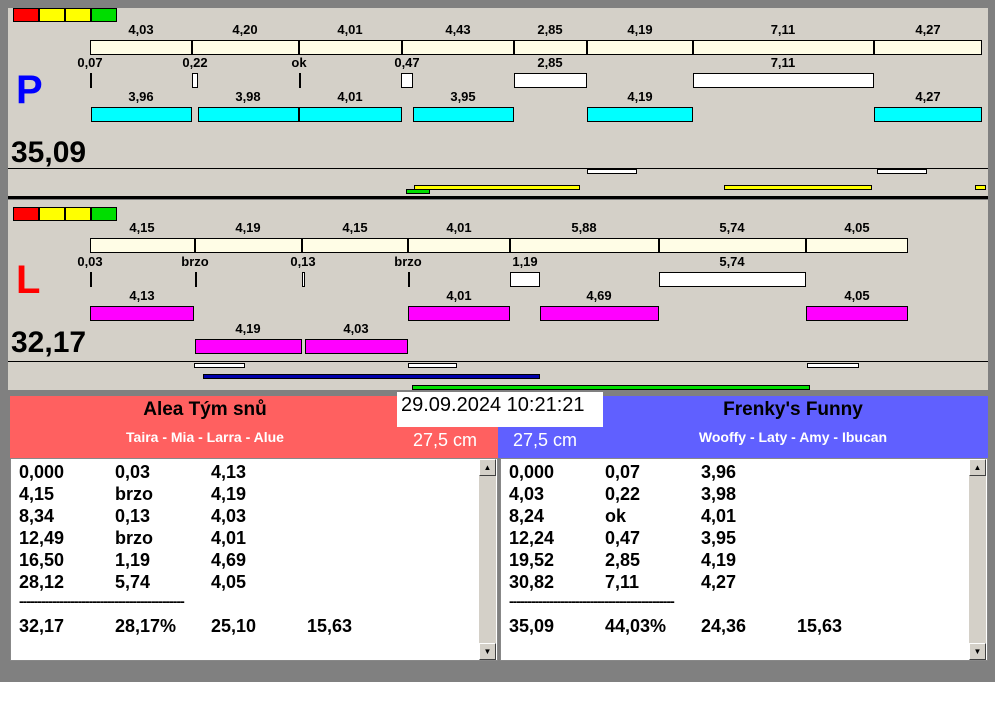 The image size is (995, 716). What do you see at coordinates (719, 582) in the screenshot?
I see `cell: 4,27` at bounding box center [719, 582].